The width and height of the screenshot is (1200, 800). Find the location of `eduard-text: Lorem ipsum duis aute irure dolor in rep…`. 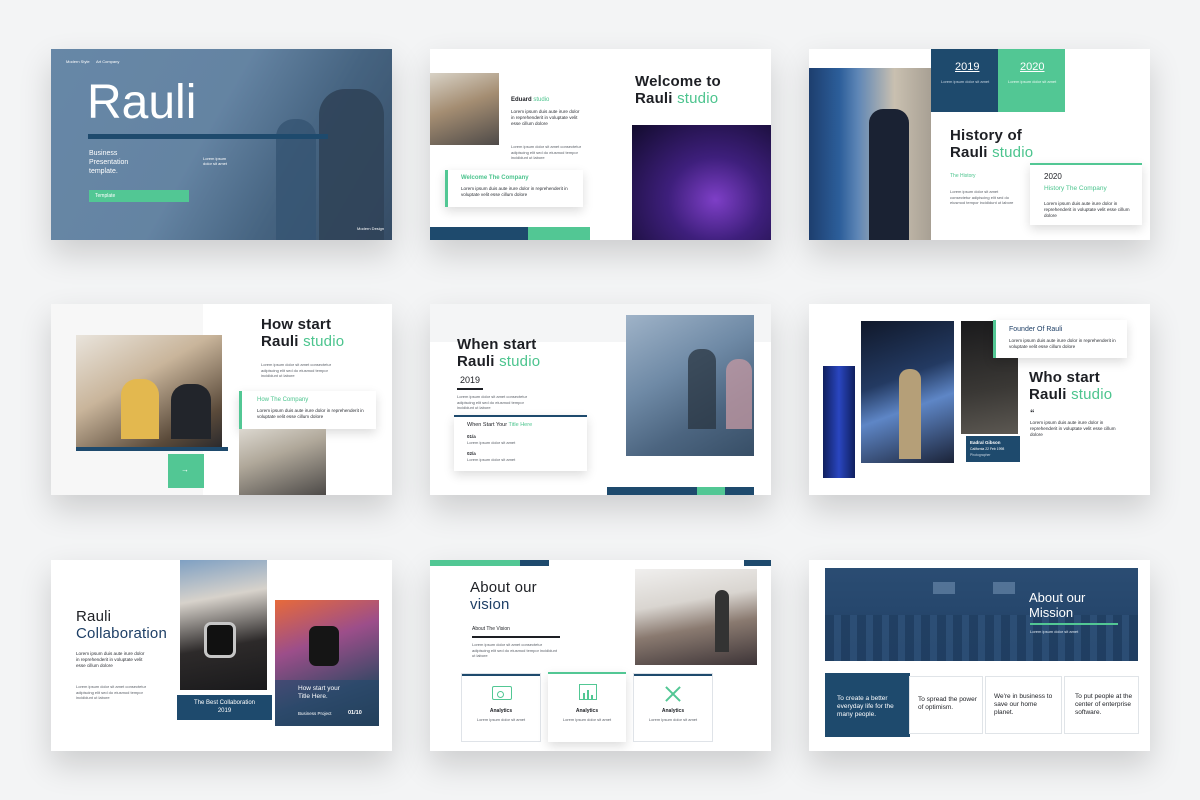

eduard-text: Lorem ipsum duis aute irure dolor in rep… is located at coordinates (545, 117).